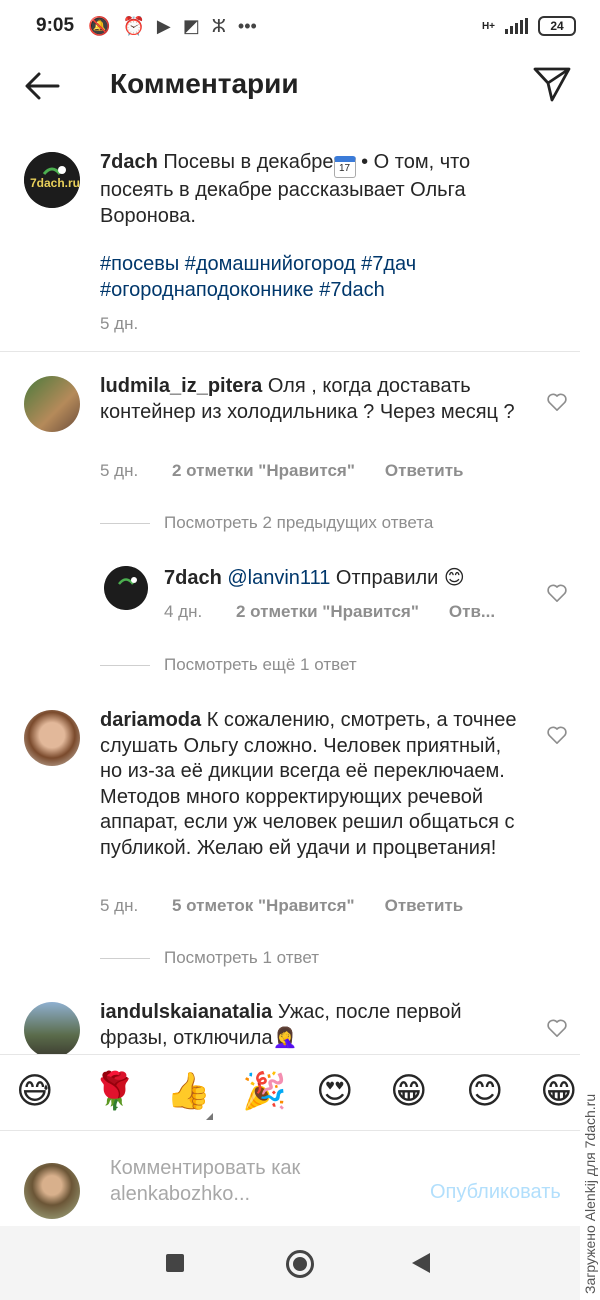 This screenshot has width=600, height=1300. Describe the element at coordinates (559, 1091) in the screenshot. I see `emoji-grin-button-2: 😁` at that location.